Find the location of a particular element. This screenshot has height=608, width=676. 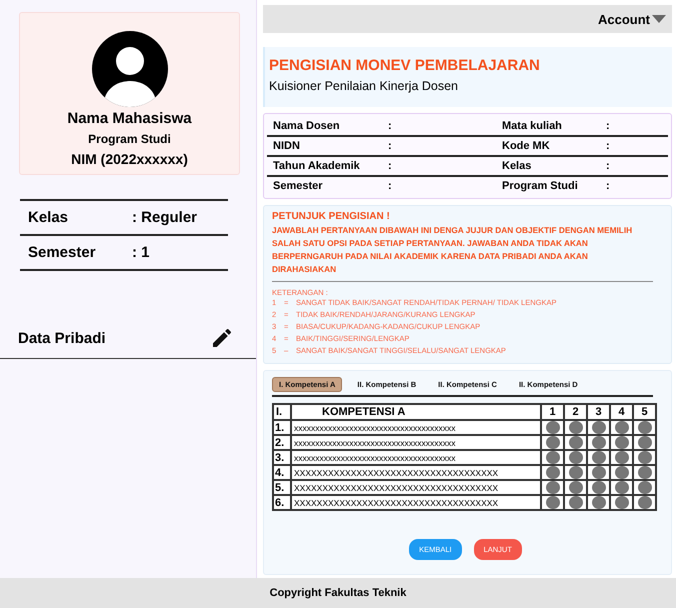

account-menu: Account is located at coordinates (632, 19).